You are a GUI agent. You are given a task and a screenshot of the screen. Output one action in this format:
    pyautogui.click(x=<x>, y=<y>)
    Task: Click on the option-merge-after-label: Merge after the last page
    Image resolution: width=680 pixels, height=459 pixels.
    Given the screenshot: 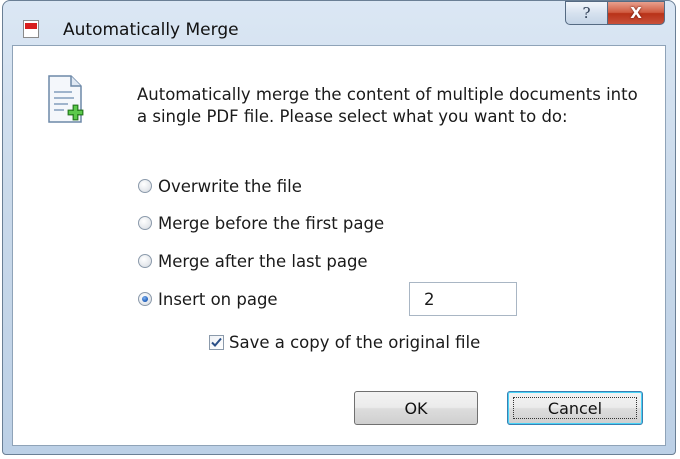 What is the action you would take?
    pyautogui.click(x=263, y=261)
    